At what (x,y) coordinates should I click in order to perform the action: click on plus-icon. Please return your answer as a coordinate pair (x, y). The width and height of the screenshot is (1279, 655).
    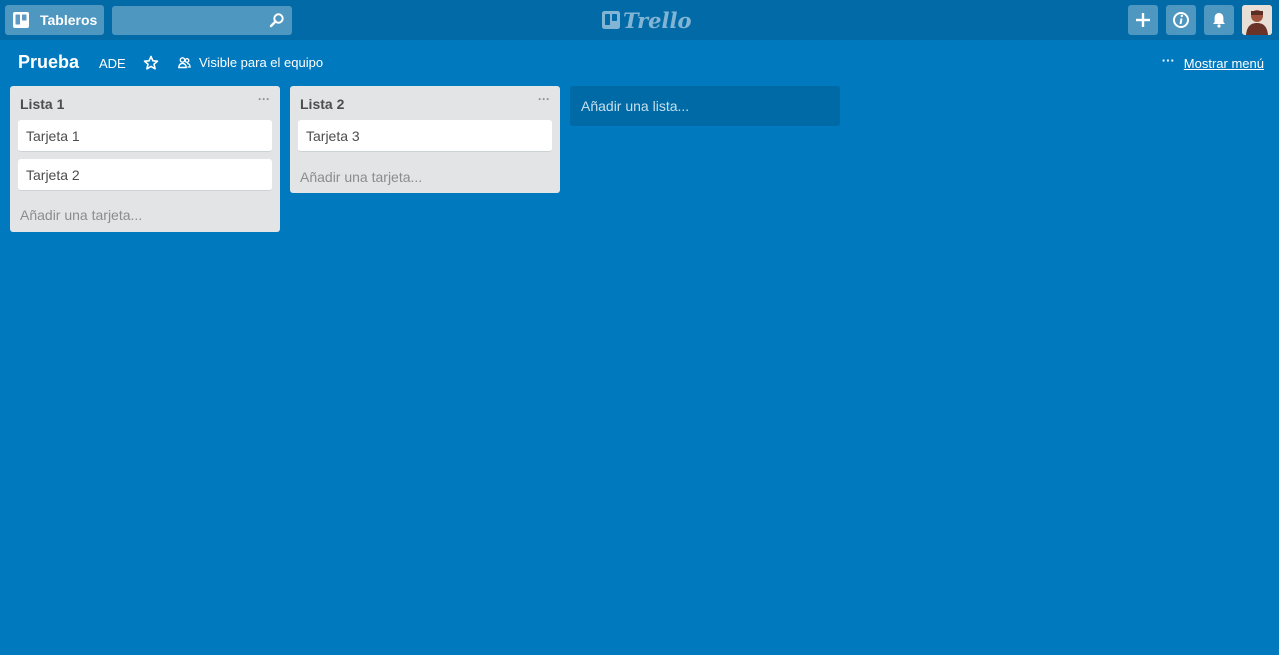
    Looking at the image, I should click on (1143, 20).